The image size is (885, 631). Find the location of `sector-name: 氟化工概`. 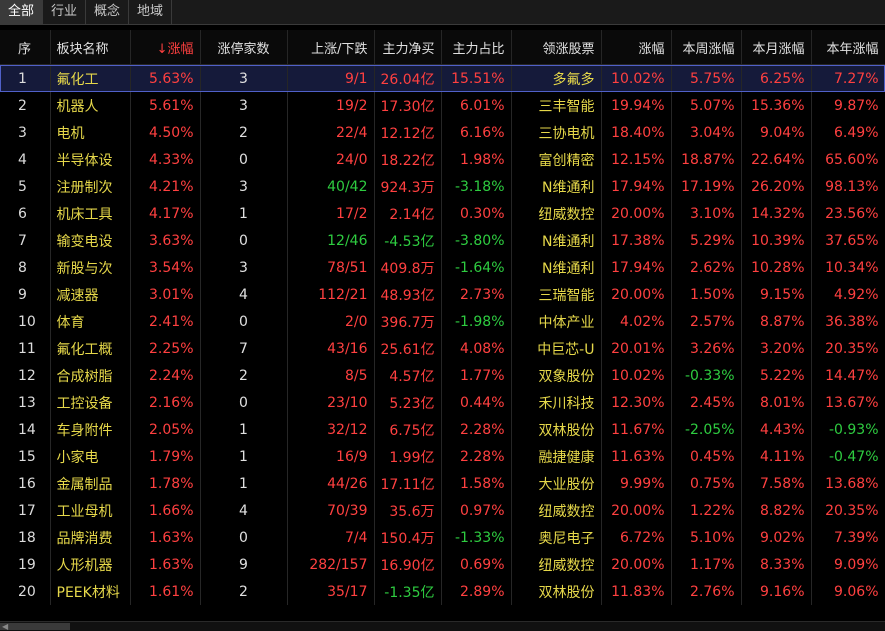

sector-name: 氟化工概 is located at coordinates (90, 348).